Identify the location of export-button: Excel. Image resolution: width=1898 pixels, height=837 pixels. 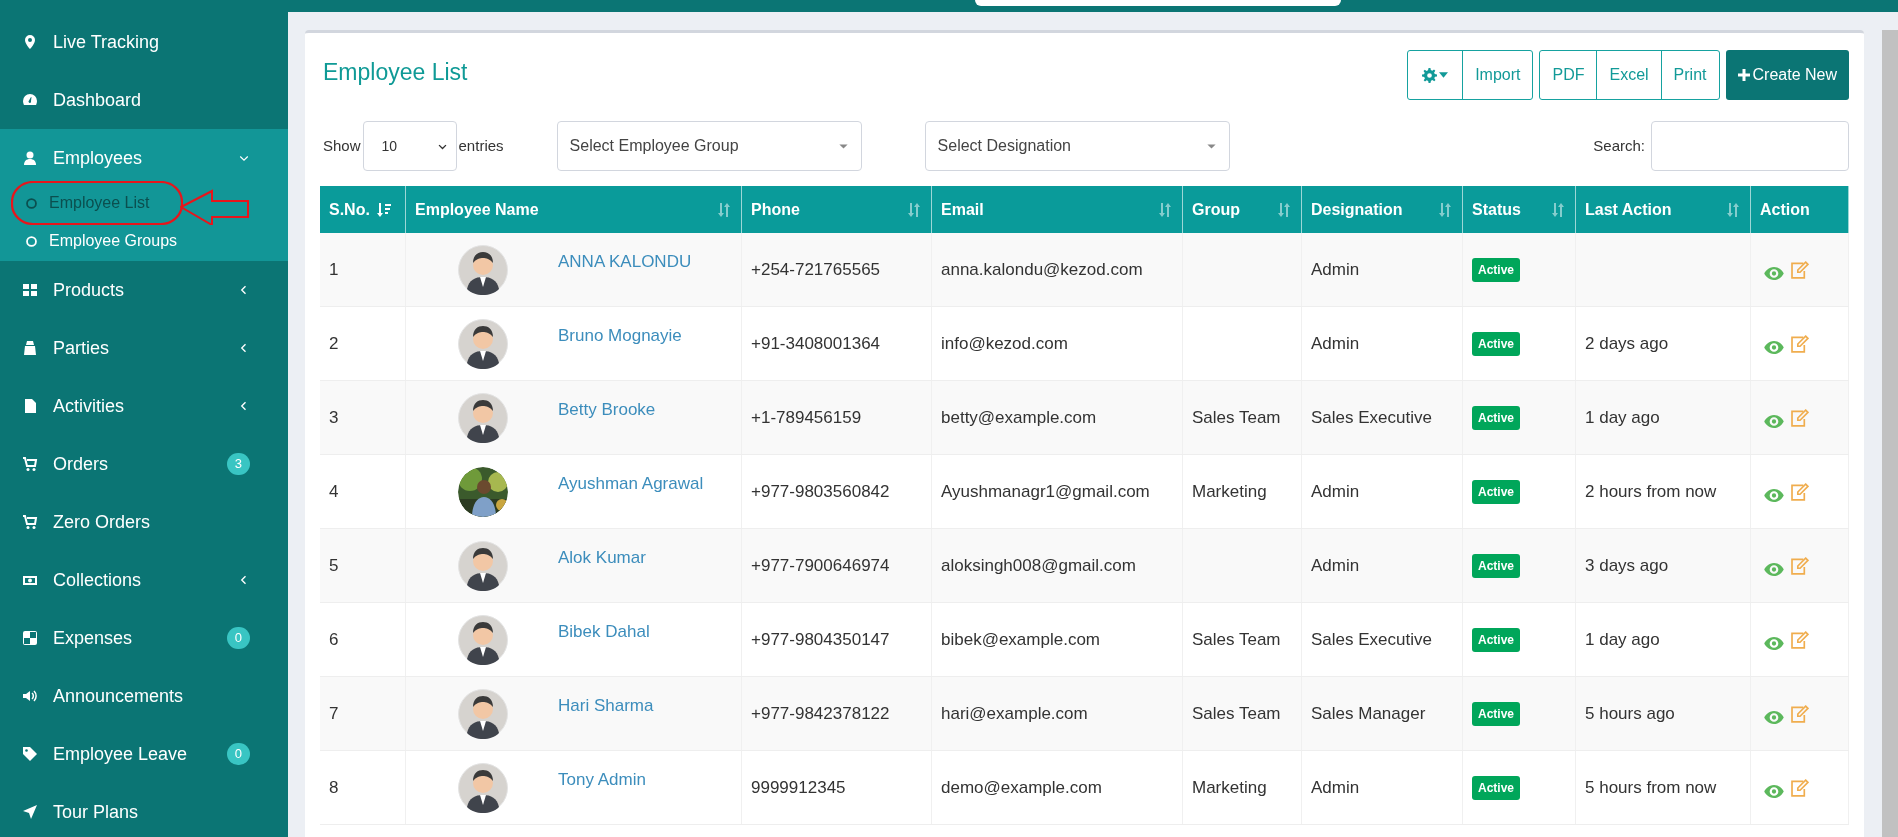
(1629, 75).